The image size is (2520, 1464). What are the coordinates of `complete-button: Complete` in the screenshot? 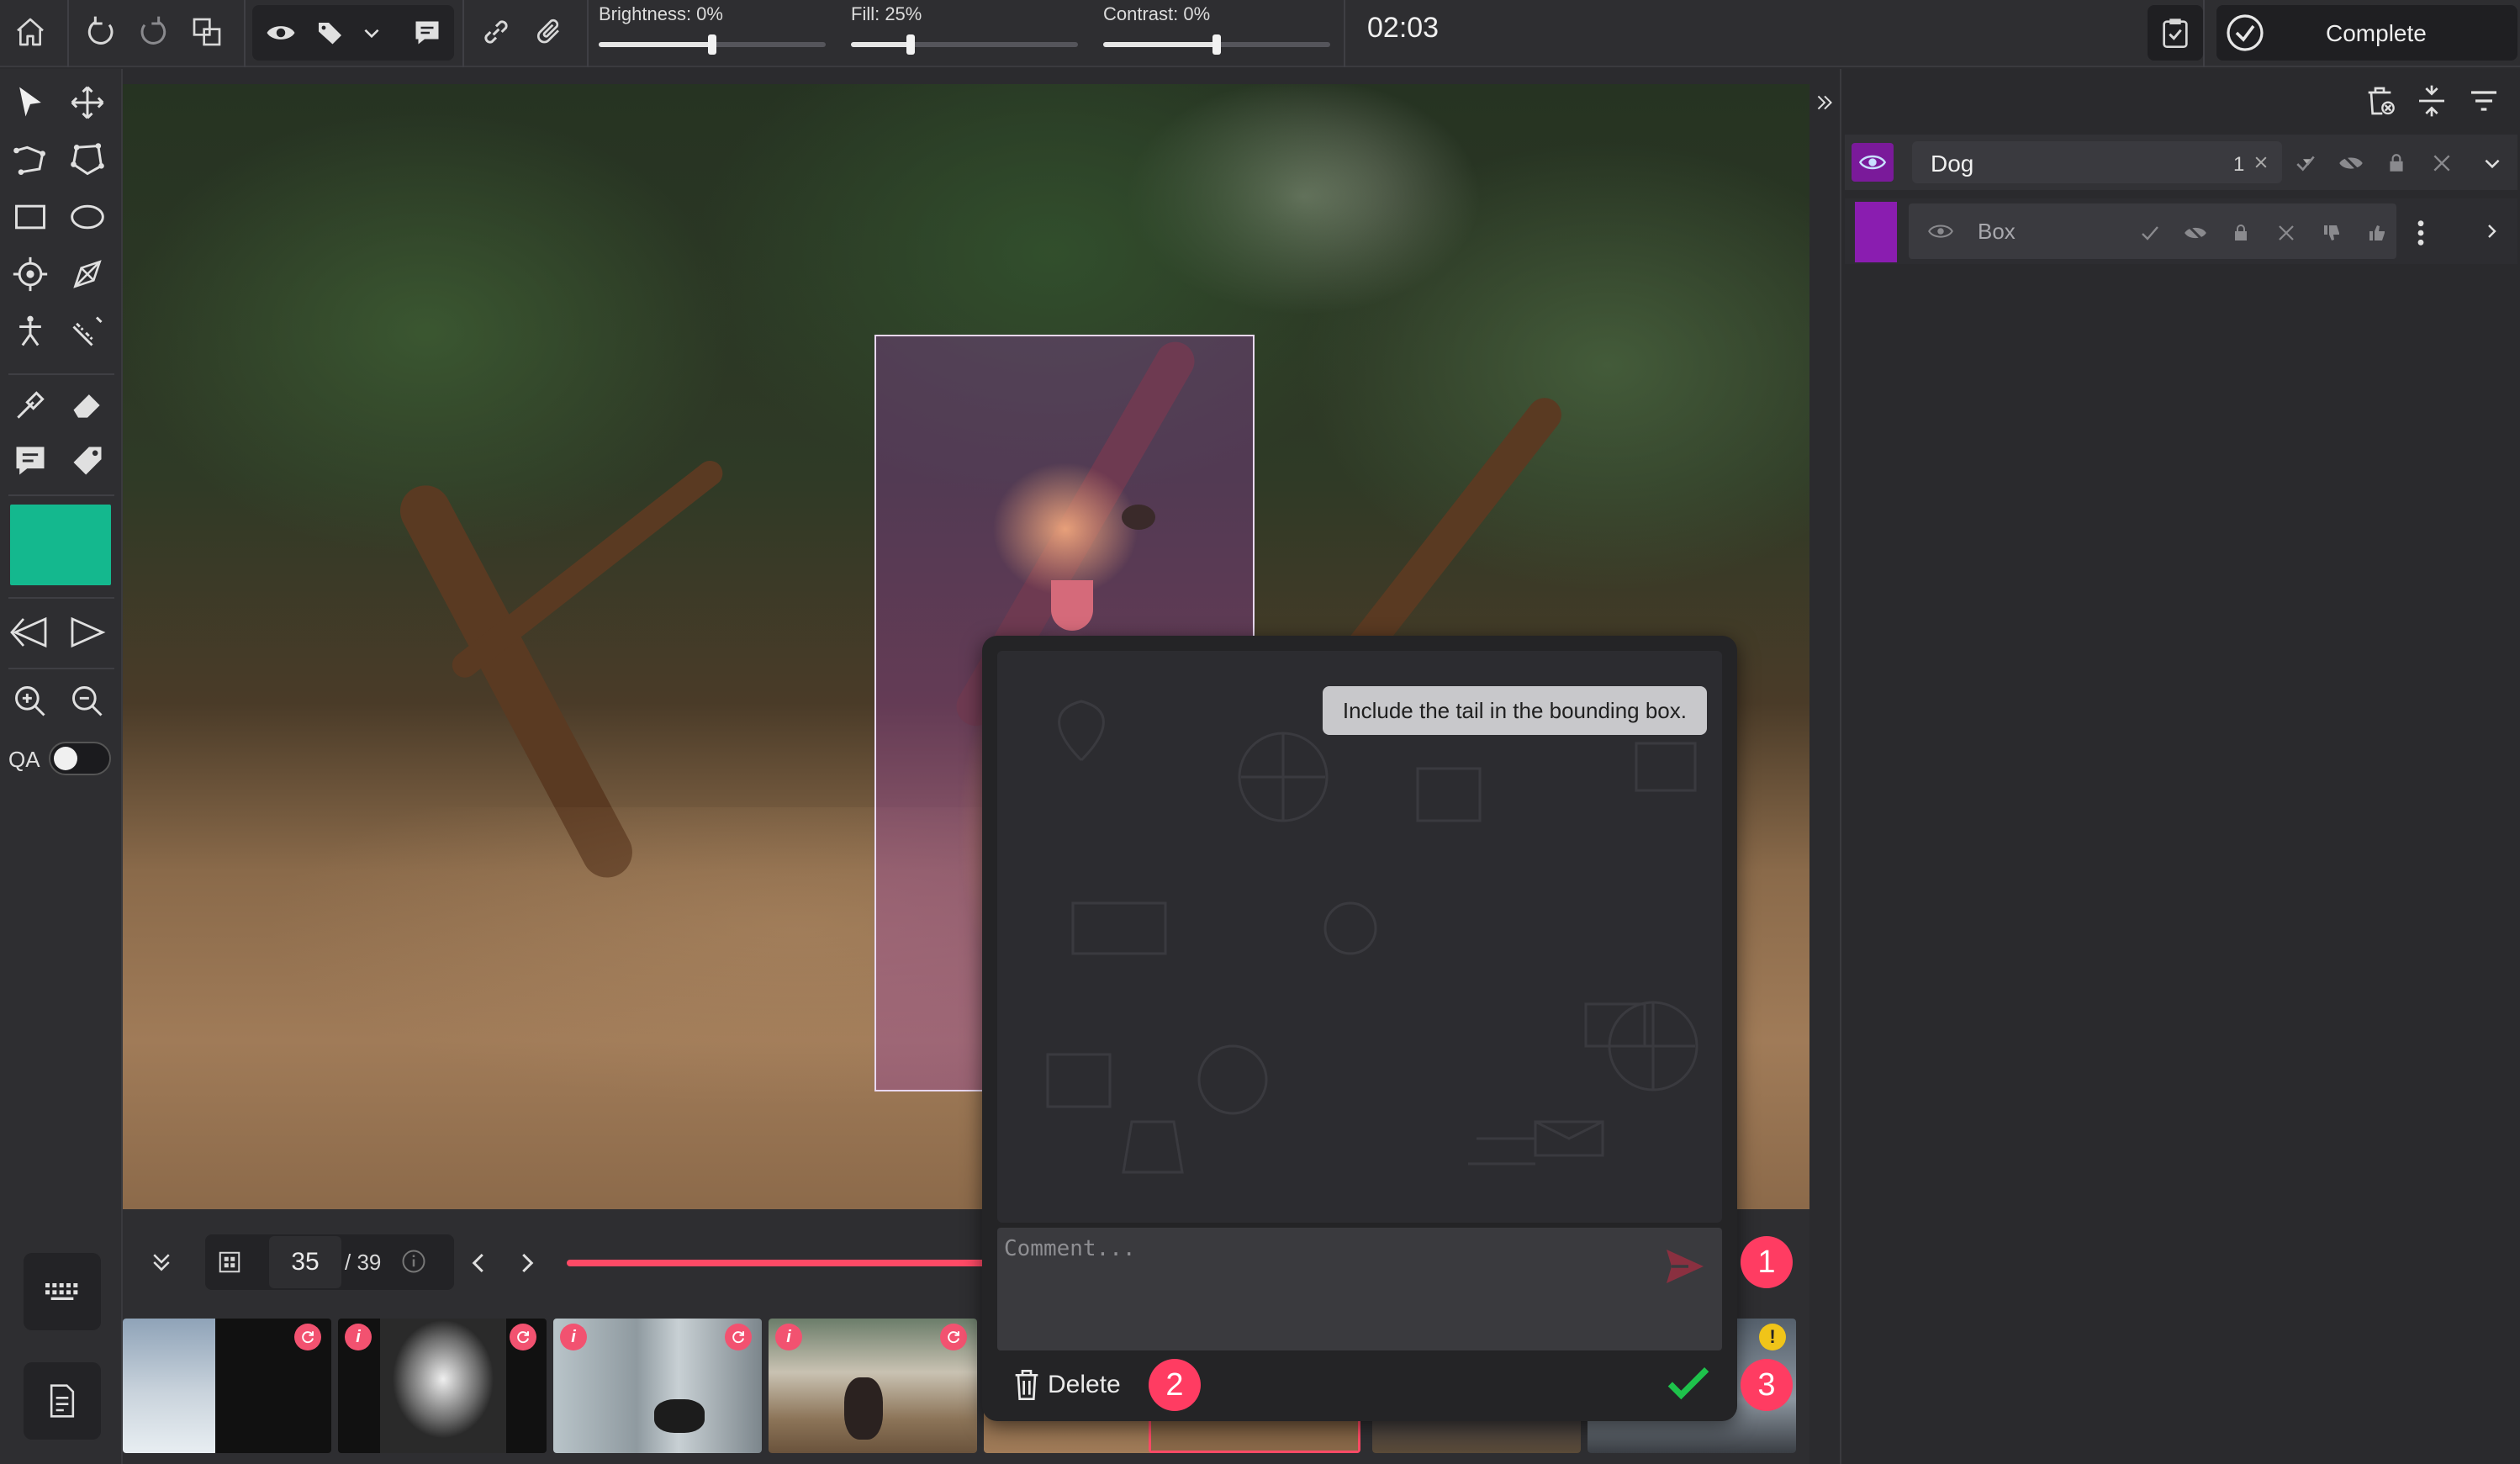 It's located at (2366, 33).